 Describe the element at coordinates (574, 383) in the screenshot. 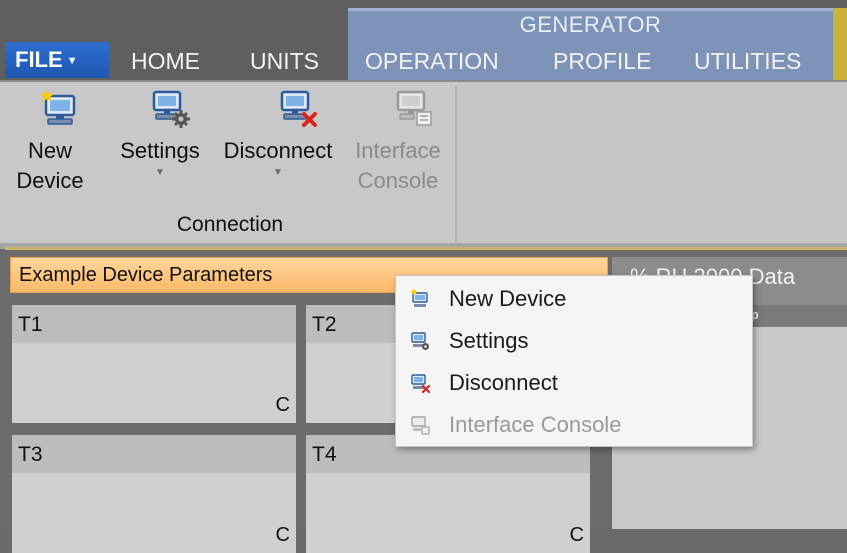

I see `context-menu-item-disconnect: Disconnect` at that location.